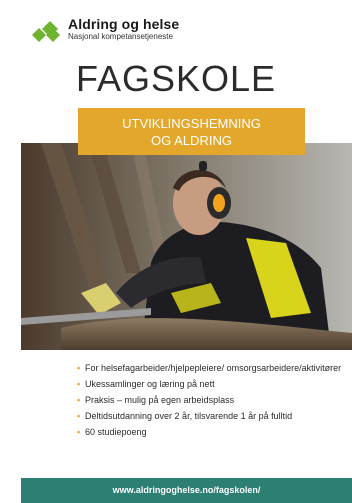 The image size is (352, 503). What do you see at coordinates (212, 432) in the screenshot?
I see `list-item: 60 studiepoeng` at bounding box center [212, 432].